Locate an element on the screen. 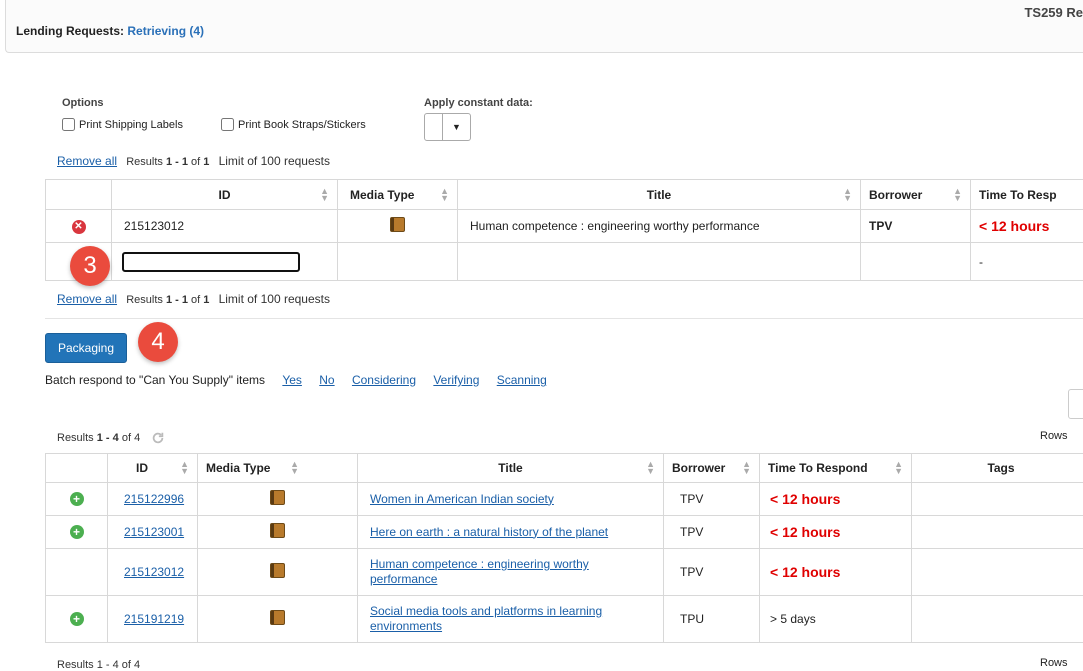 The height and width of the screenshot is (671, 1083). constant-data-dropdown: ▼ is located at coordinates (447, 127).